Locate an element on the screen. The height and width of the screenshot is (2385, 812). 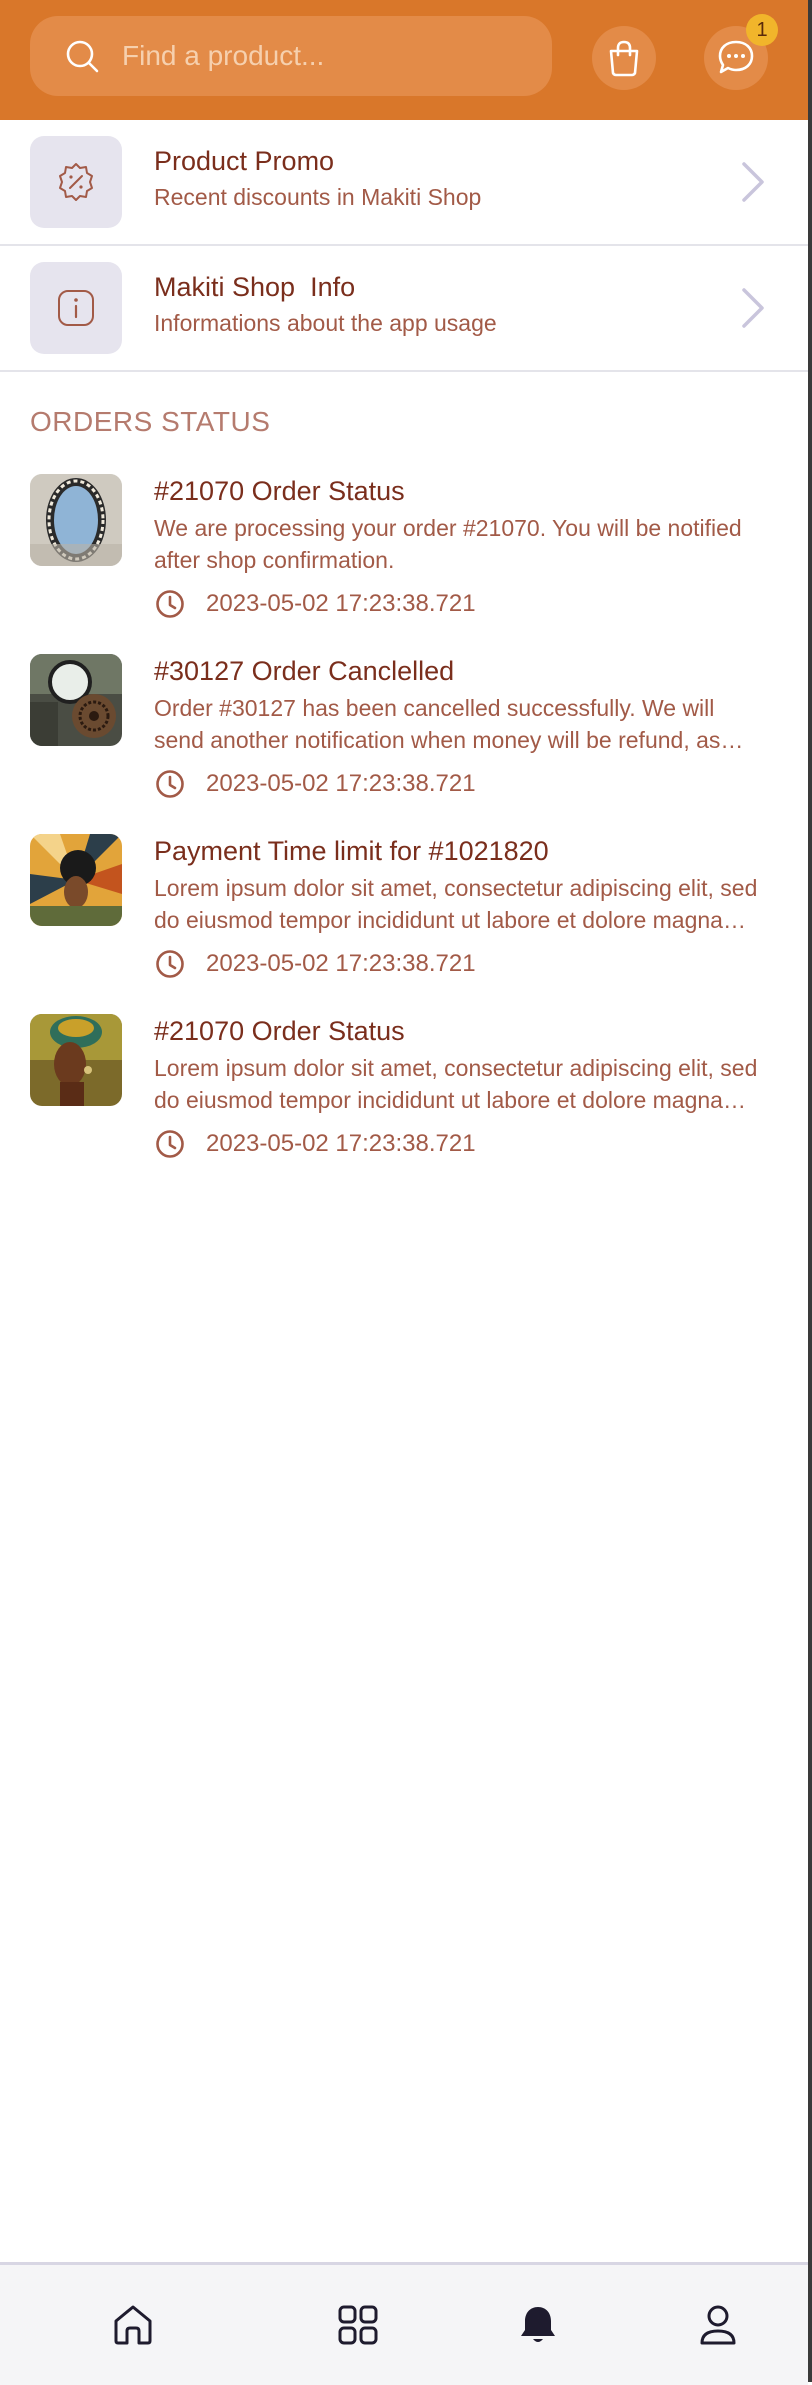
nav-home is located at coordinates (133, 2325).